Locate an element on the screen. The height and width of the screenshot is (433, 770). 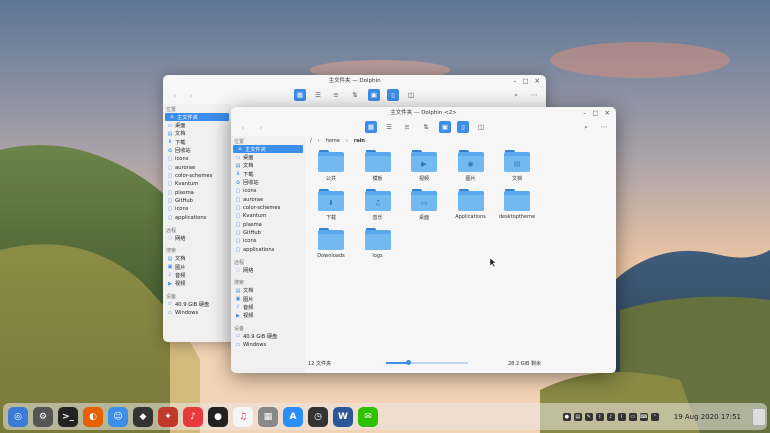
folder-item: ⬇ 下载 is located at coordinates (331, 205).